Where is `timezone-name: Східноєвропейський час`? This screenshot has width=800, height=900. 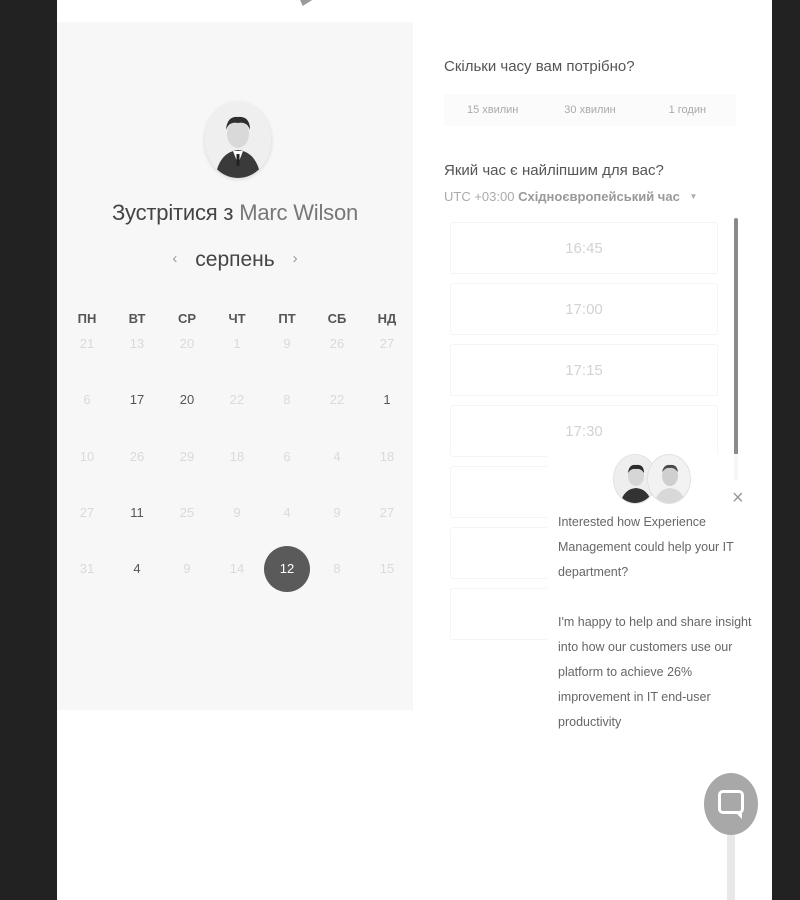 timezone-name: Східноєвропейський час is located at coordinates (599, 196).